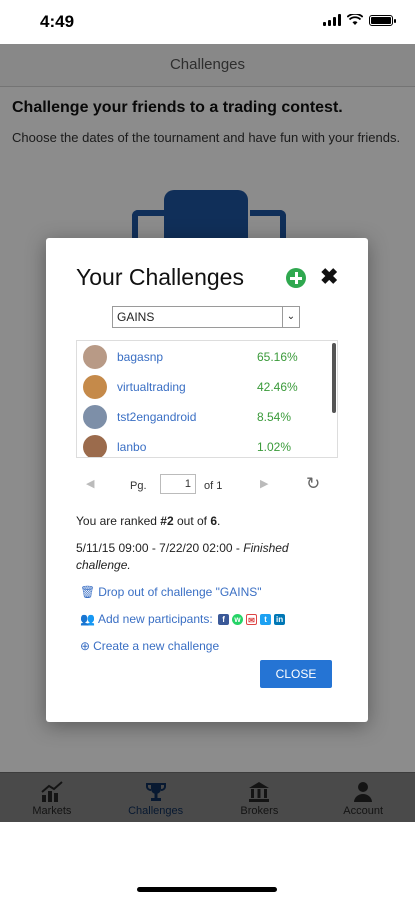 The width and height of the screenshot is (415, 900). What do you see at coordinates (277, 387) in the screenshot?
I see `participant-gain: 42.46%` at bounding box center [277, 387].